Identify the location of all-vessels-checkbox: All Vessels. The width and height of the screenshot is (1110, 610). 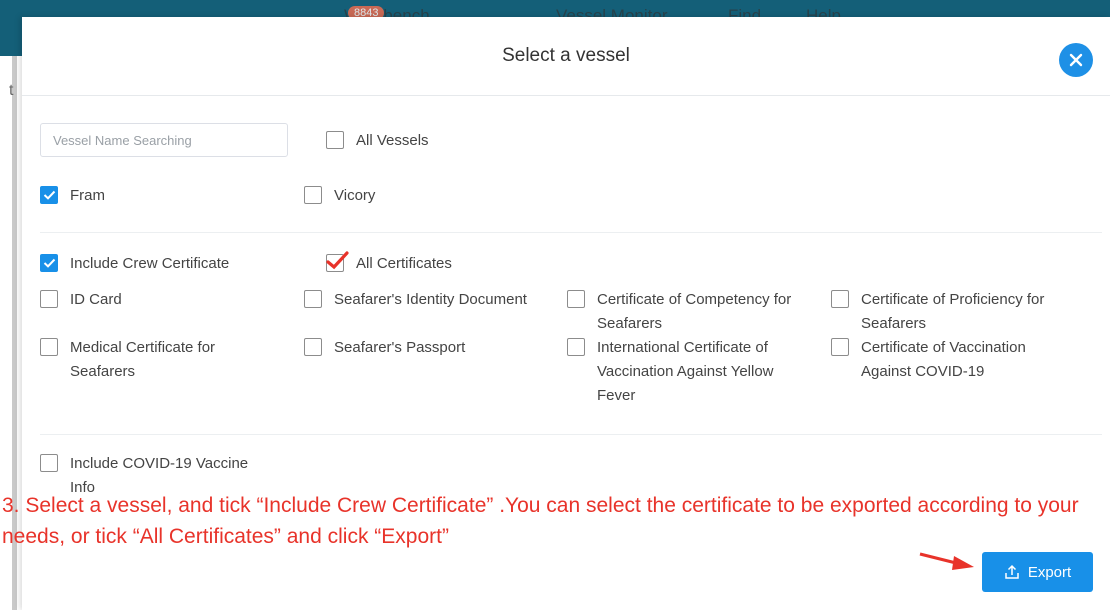
(377, 141).